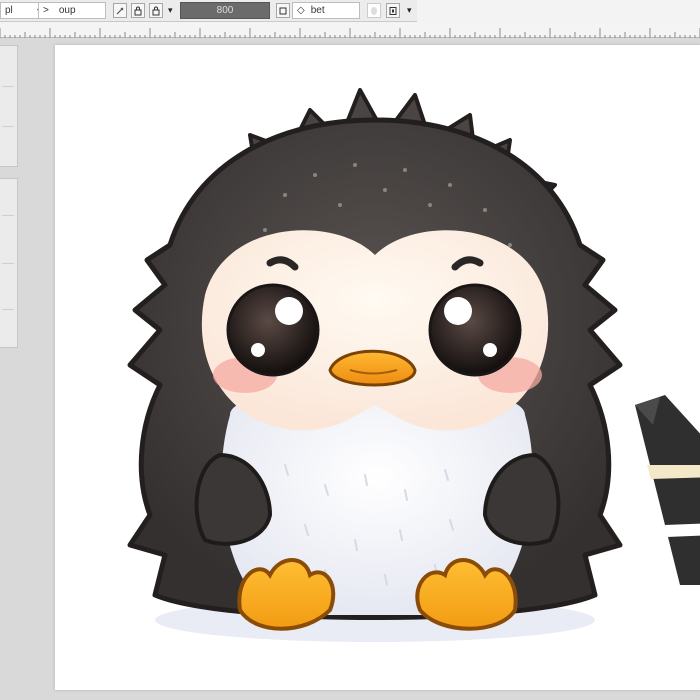  What do you see at coordinates (9, 106) in the screenshot?
I see `side-panel-top` at bounding box center [9, 106].